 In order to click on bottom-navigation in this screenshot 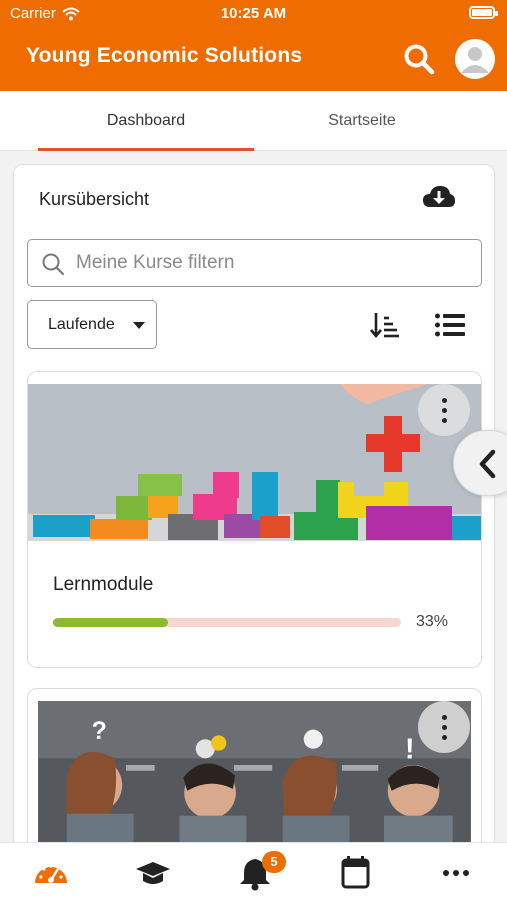, I will do `click(253, 871)`.